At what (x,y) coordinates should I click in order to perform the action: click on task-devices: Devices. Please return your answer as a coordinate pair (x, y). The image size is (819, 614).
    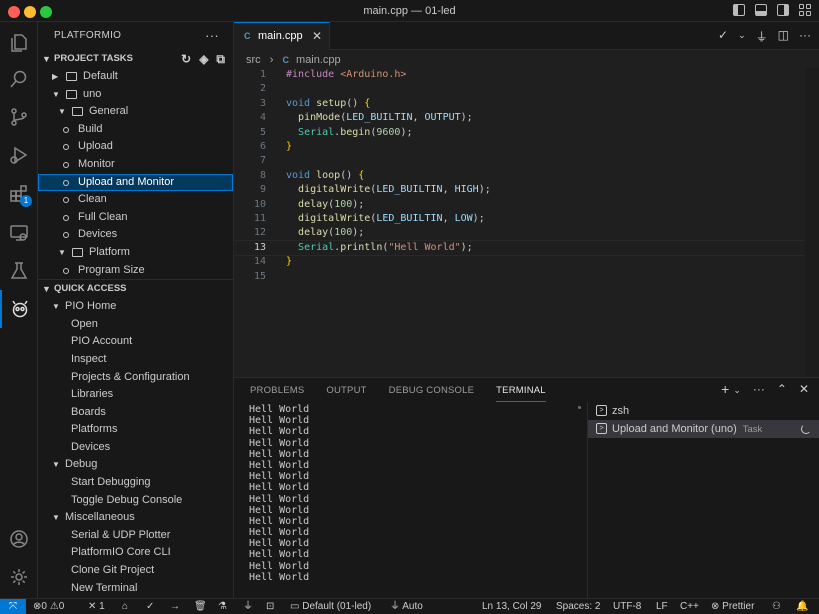
    Looking at the image, I should click on (135, 235).